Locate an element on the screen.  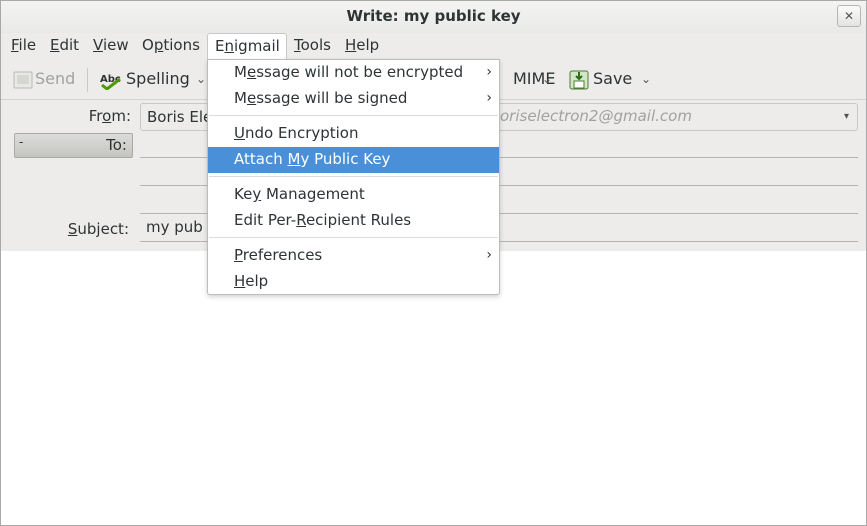
spelling-button: Abc Spelling ⌄ is located at coordinates (156, 80).